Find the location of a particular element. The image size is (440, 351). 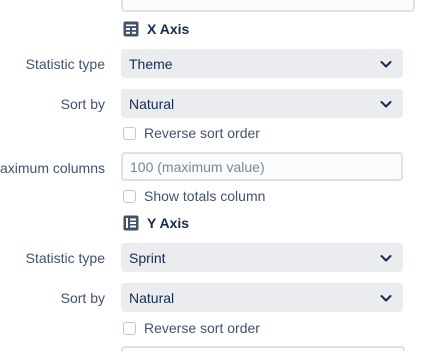

x-sort-by-select: Natural is located at coordinates (262, 103).